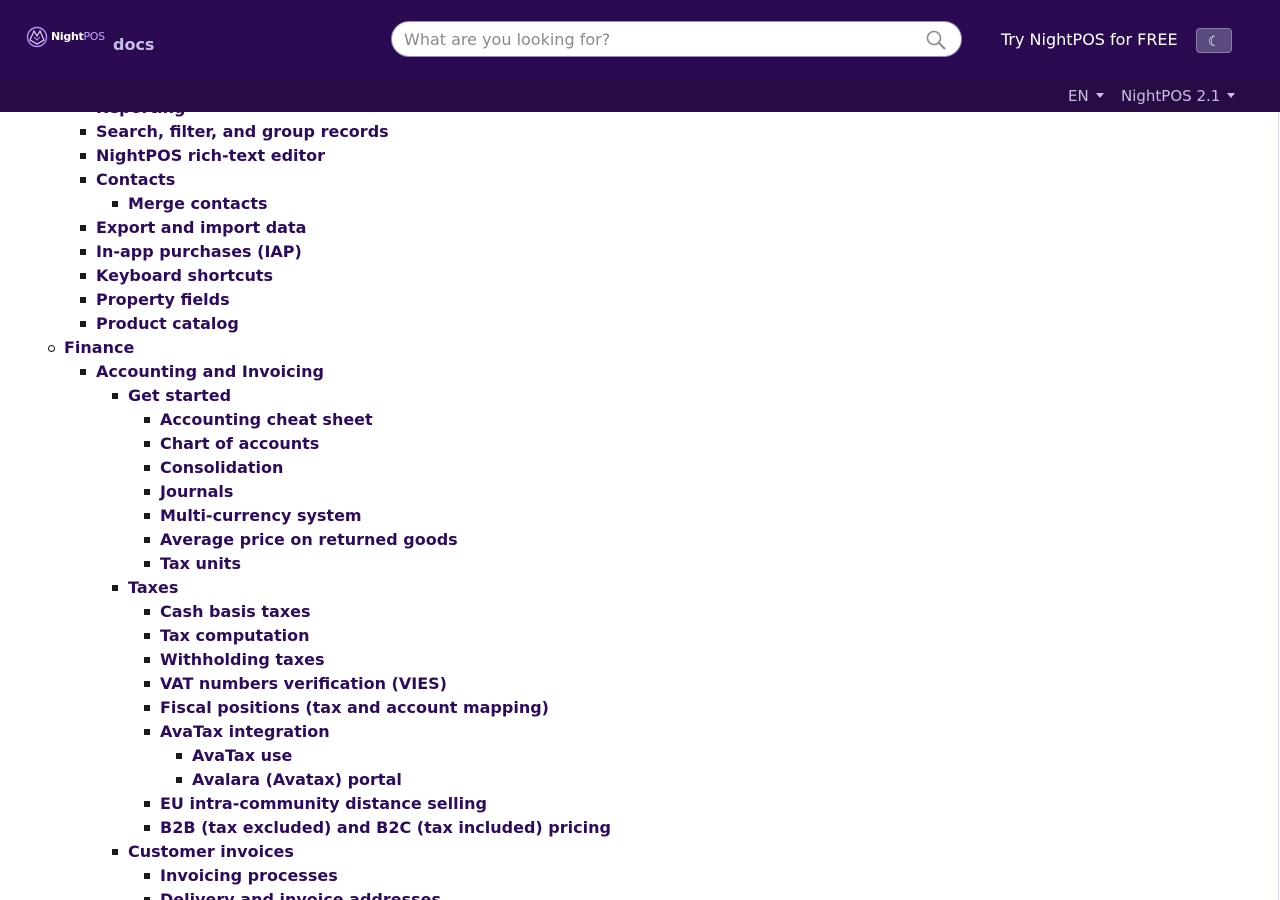  Describe the element at coordinates (221, 467) in the screenshot. I see `toc-link: Consolidation` at that location.